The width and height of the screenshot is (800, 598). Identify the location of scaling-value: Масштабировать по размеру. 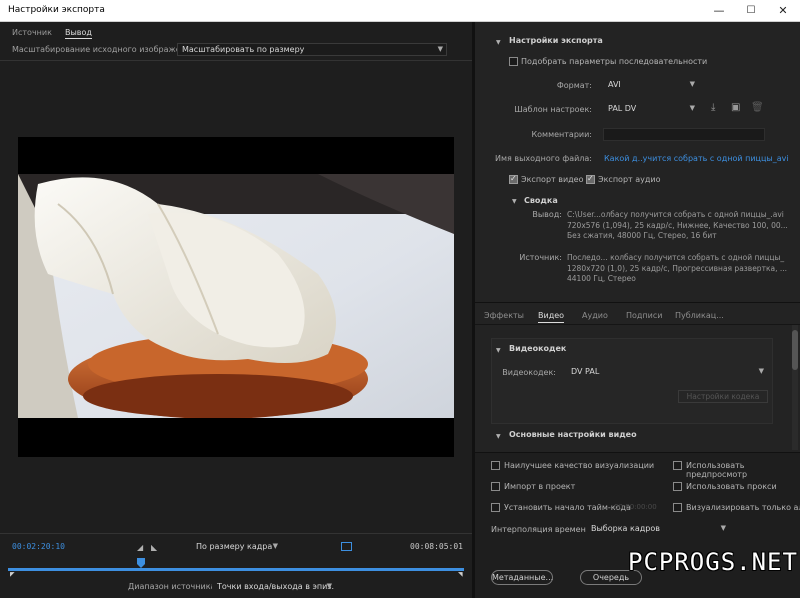
(243, 49).